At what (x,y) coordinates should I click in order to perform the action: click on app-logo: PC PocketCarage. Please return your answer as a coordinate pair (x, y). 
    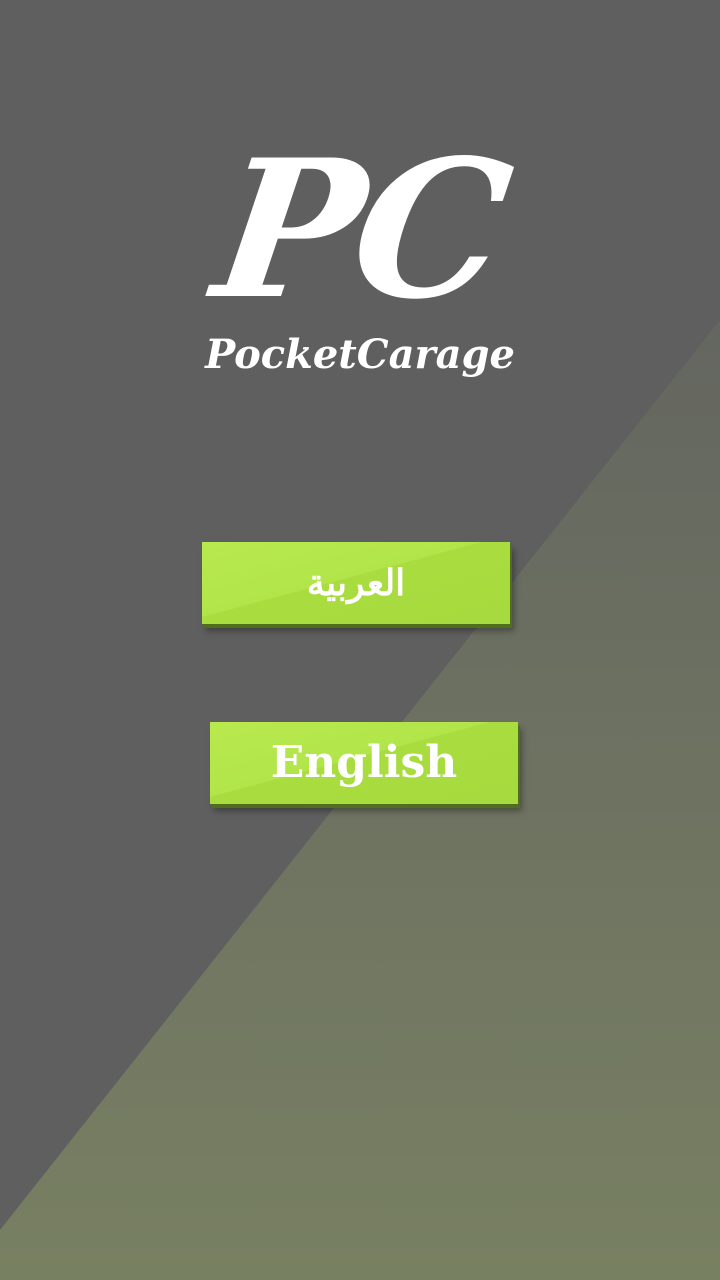
    Looking at the image, I should click on (360, 254).